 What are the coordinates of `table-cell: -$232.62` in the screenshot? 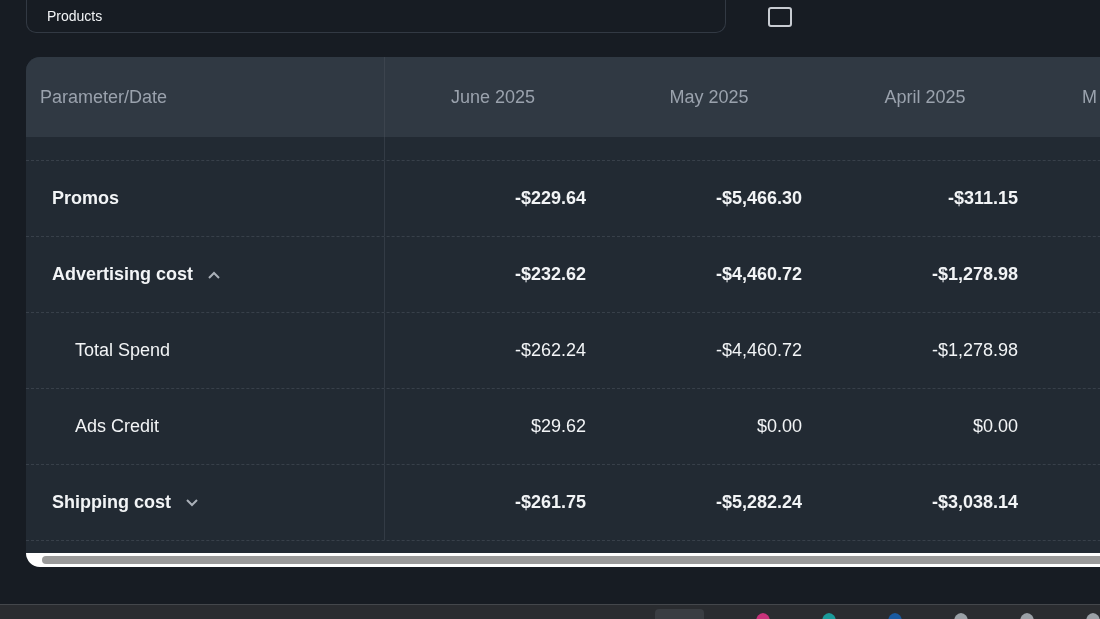 It's located at (550, 274).